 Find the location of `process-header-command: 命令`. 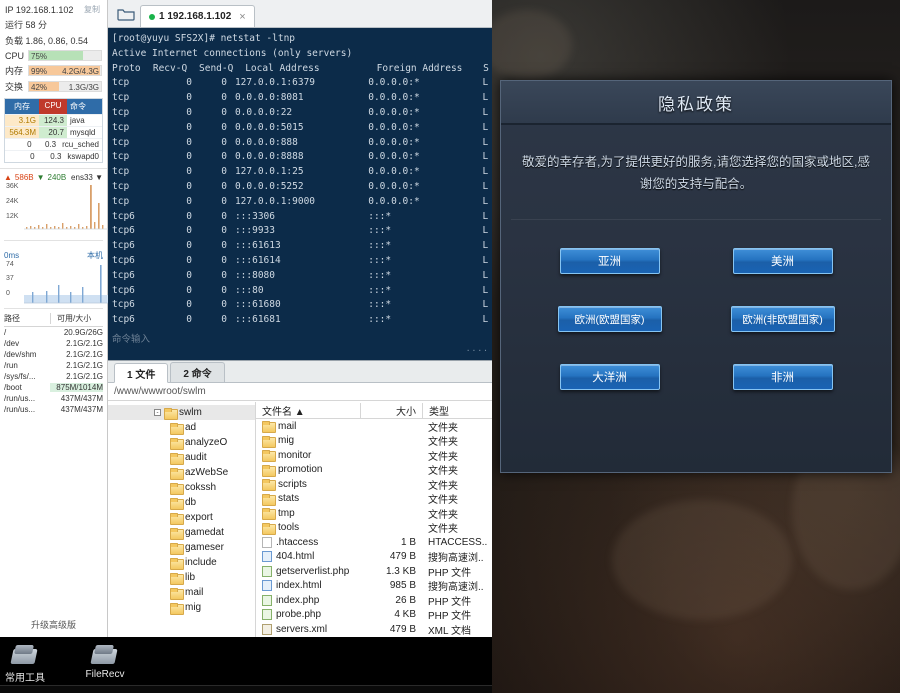

process-header-command: 命令 is located at coordinates (84, 106).